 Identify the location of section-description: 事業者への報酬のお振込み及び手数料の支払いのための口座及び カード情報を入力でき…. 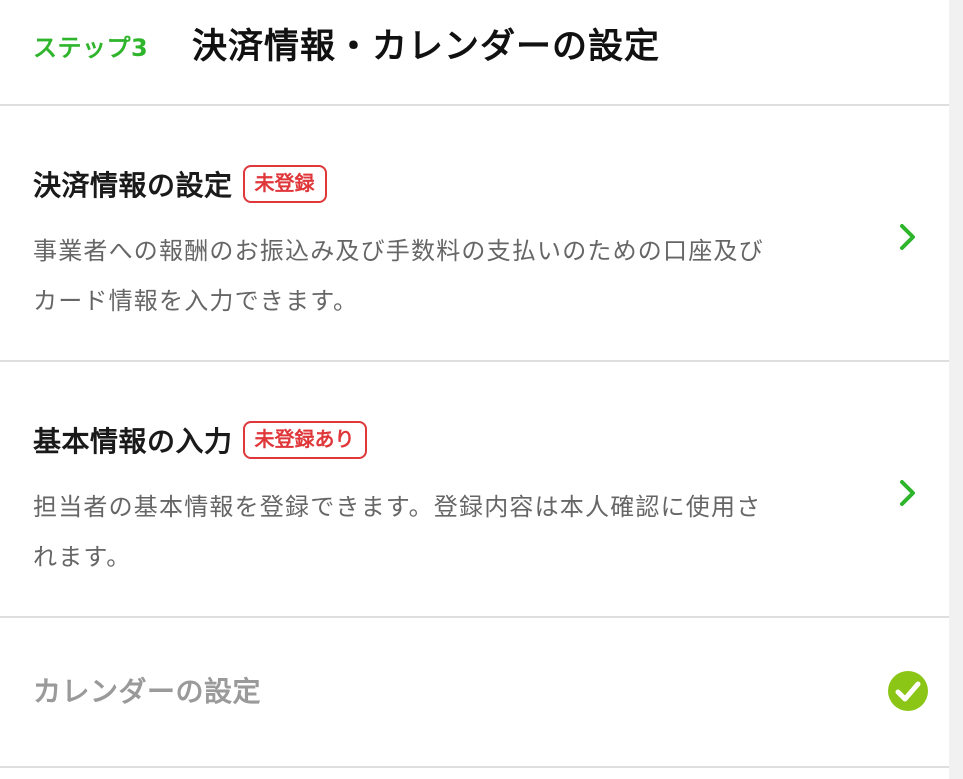
(448, 276).